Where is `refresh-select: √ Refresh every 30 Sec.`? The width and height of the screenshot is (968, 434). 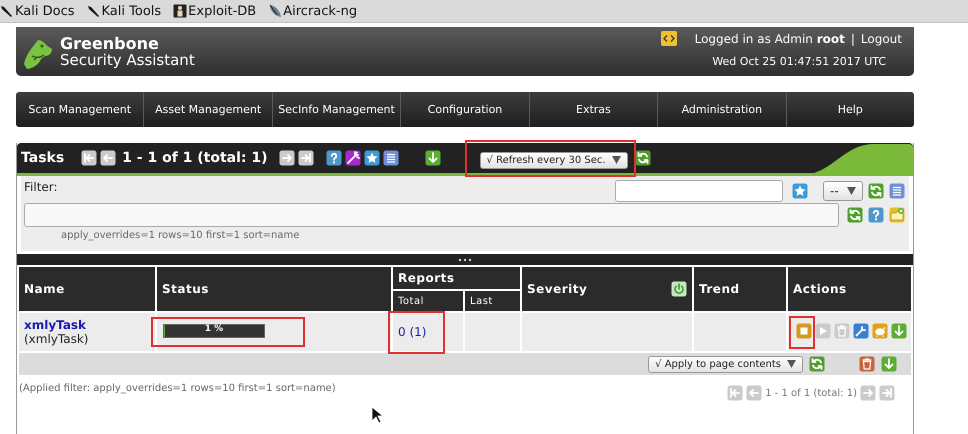
refresh-select: √ Refresh every 30 Sec. is located at coordinates (554, 160).